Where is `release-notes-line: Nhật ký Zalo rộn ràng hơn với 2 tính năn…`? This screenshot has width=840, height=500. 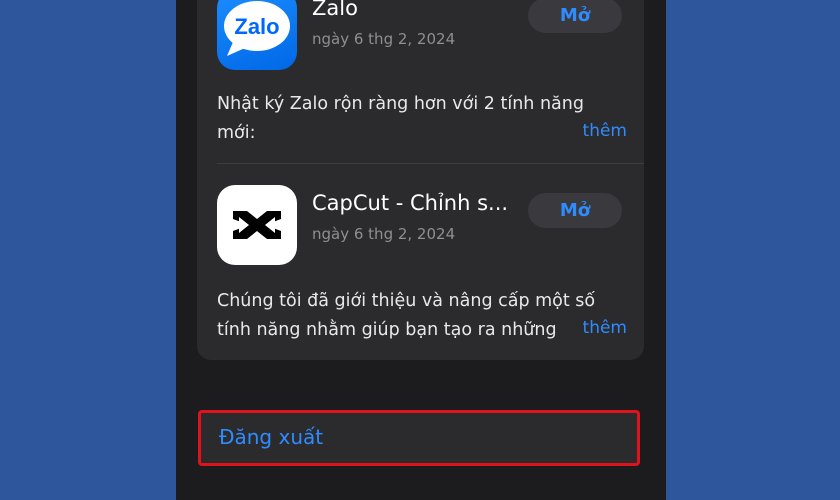
release-notes-line: Nhật ký Zalo rộn ràng hơn với 2 tính năn… is located at coordinates (400, 104).